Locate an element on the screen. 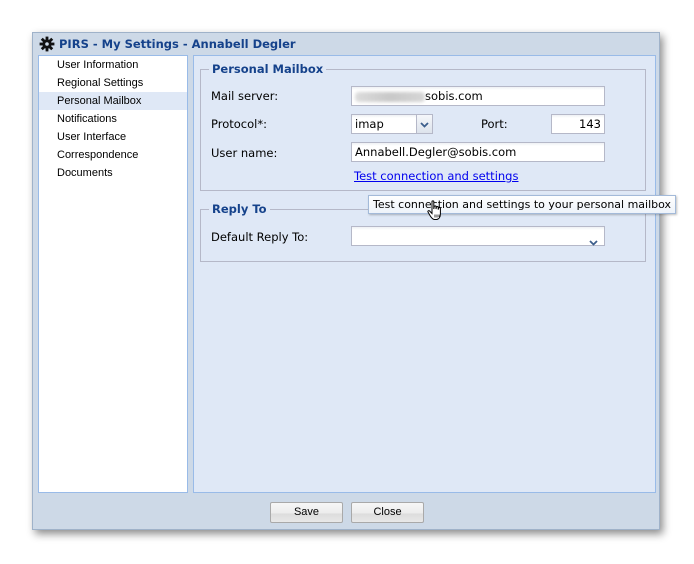 This screenshot has width=694, height=564. protocol-select: imap is located at coordinates (384, 124).